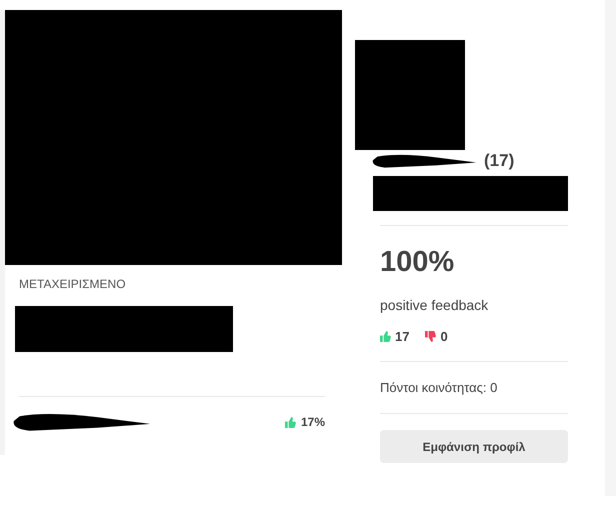  I want to click on review-count: (17), so click(499, 161).